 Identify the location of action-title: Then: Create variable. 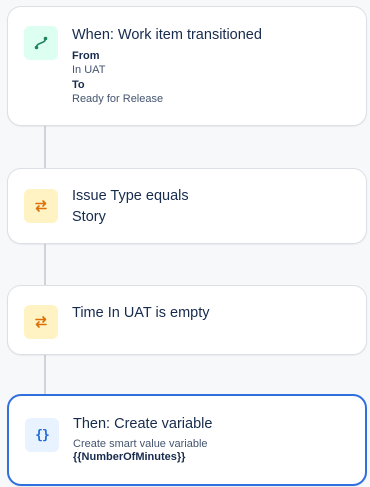
(143, 424).